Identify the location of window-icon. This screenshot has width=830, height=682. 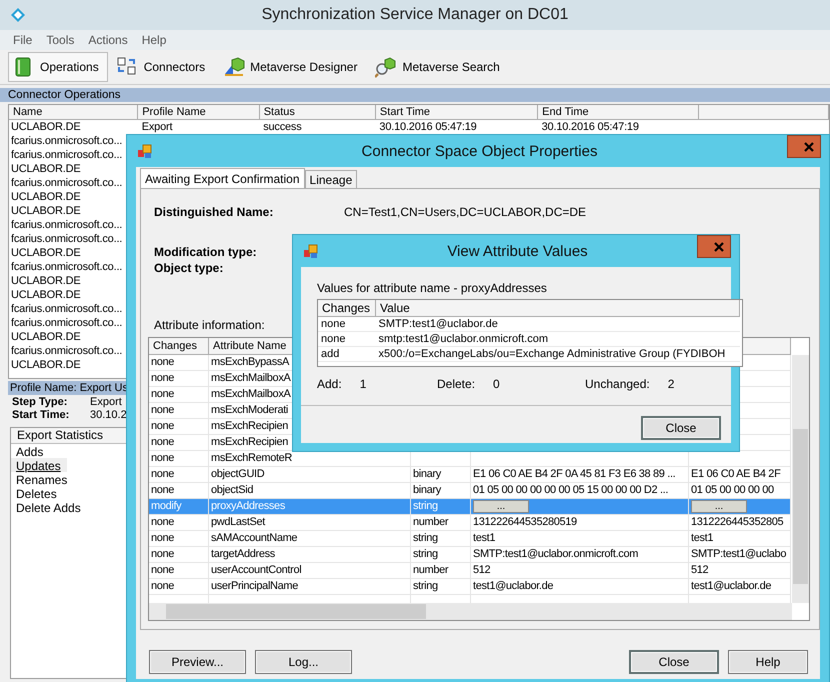
(310, 251).